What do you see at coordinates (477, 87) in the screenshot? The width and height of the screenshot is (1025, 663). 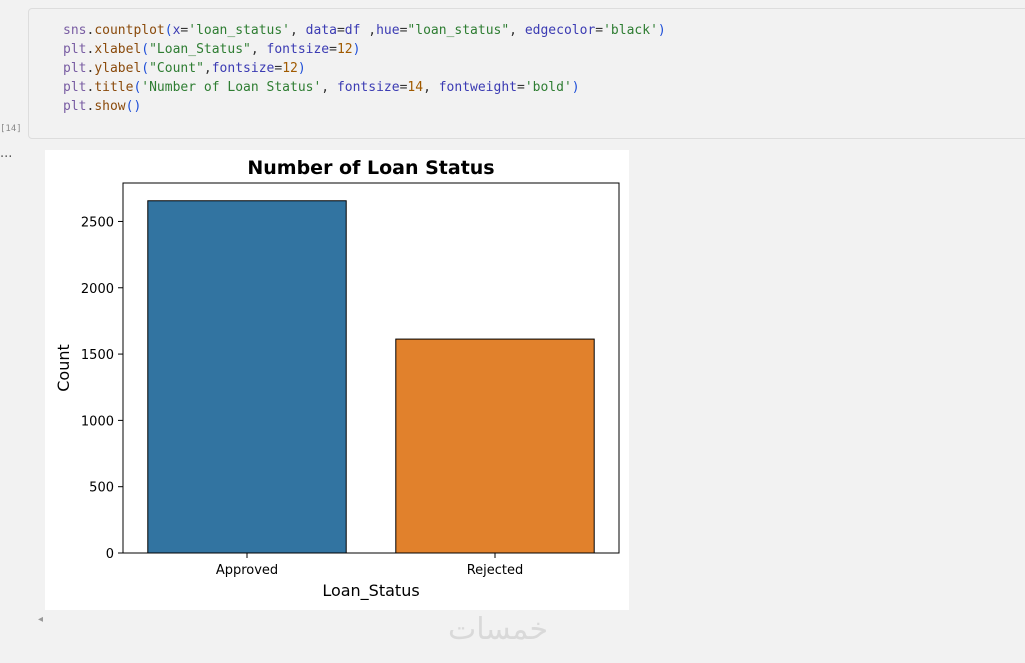 I see `code-token: fontweight` at bounding box center [477, 87].